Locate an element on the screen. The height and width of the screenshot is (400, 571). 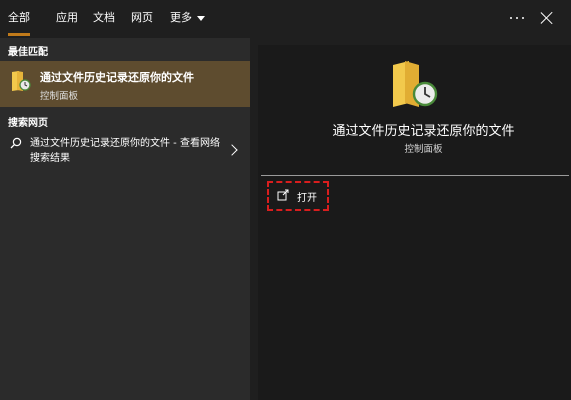
preview-subtitle: 控制面板 is located at coordinates (423, 149).